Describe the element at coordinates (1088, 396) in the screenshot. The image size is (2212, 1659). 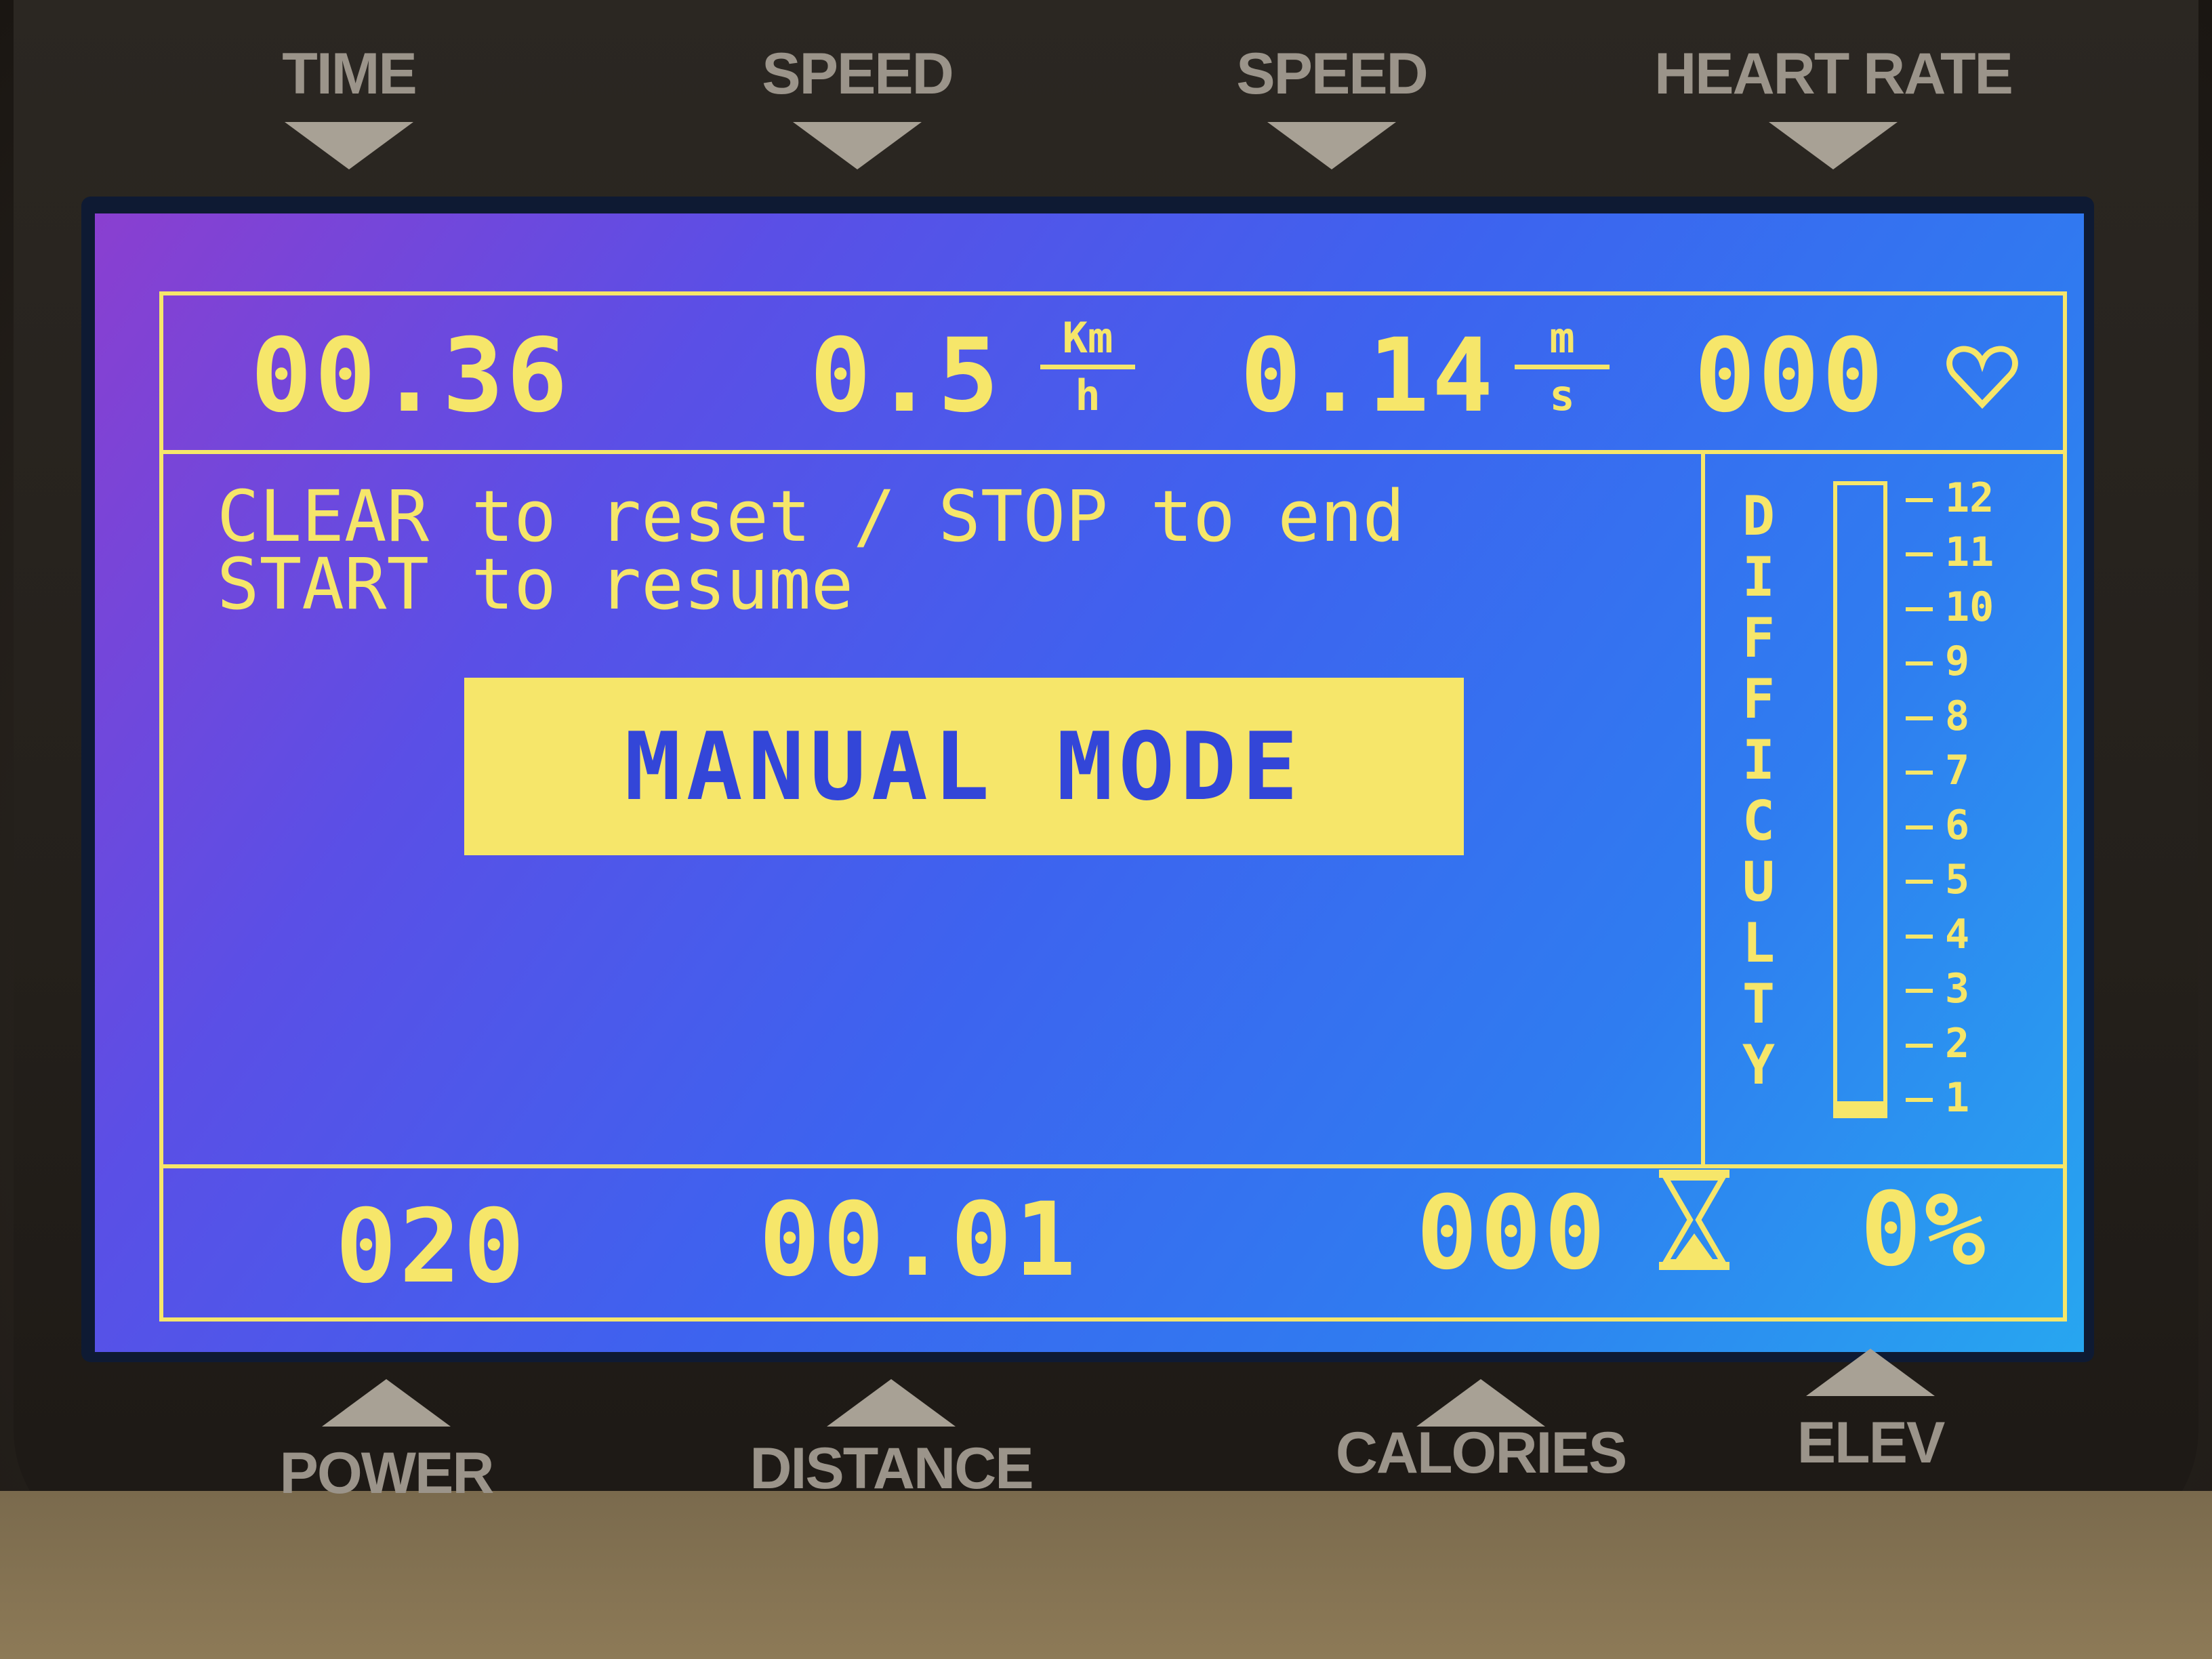
I see `kmh-unit-den: h` at that location.